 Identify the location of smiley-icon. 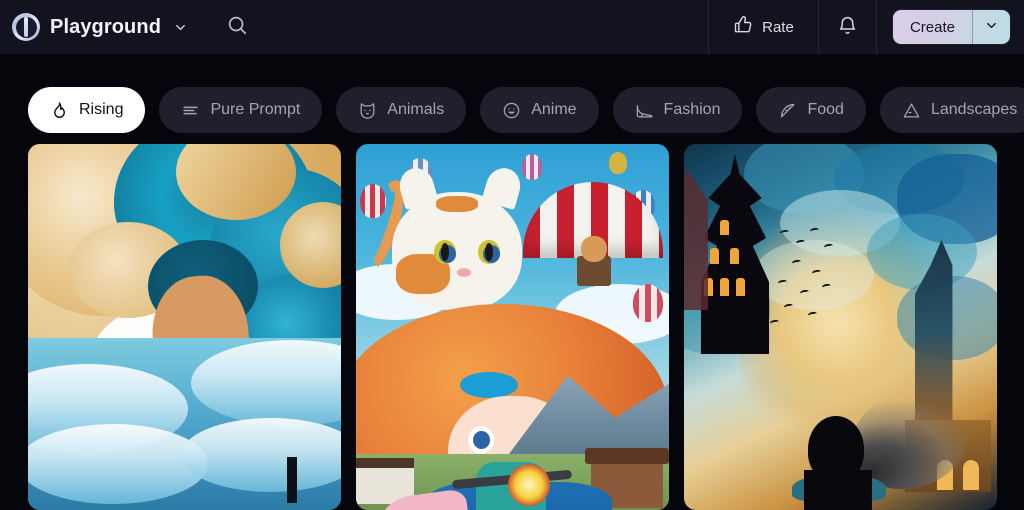
(511, 110).